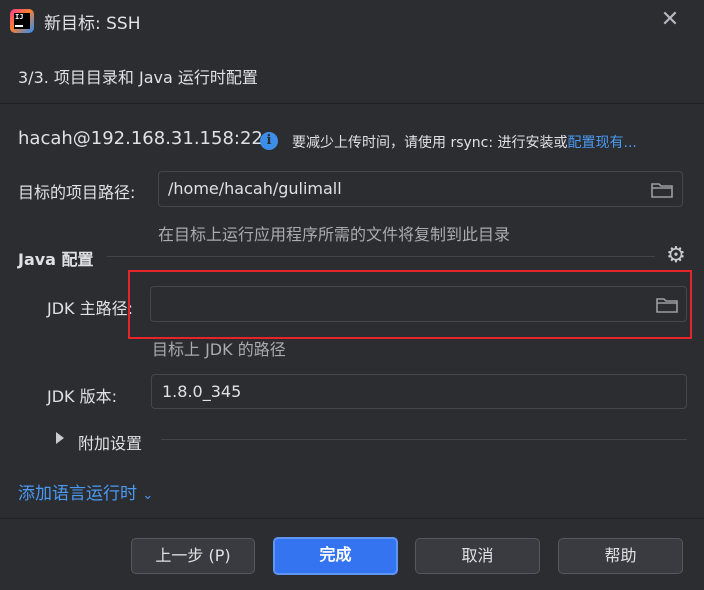 Image resolution: width=704 pixels, height=590 pixels. What do you see at coordinates (352, 22) in the screenshot?
I see `title-bar: IJ 新目标: SSH ✕` at bounding box center [352, 22].